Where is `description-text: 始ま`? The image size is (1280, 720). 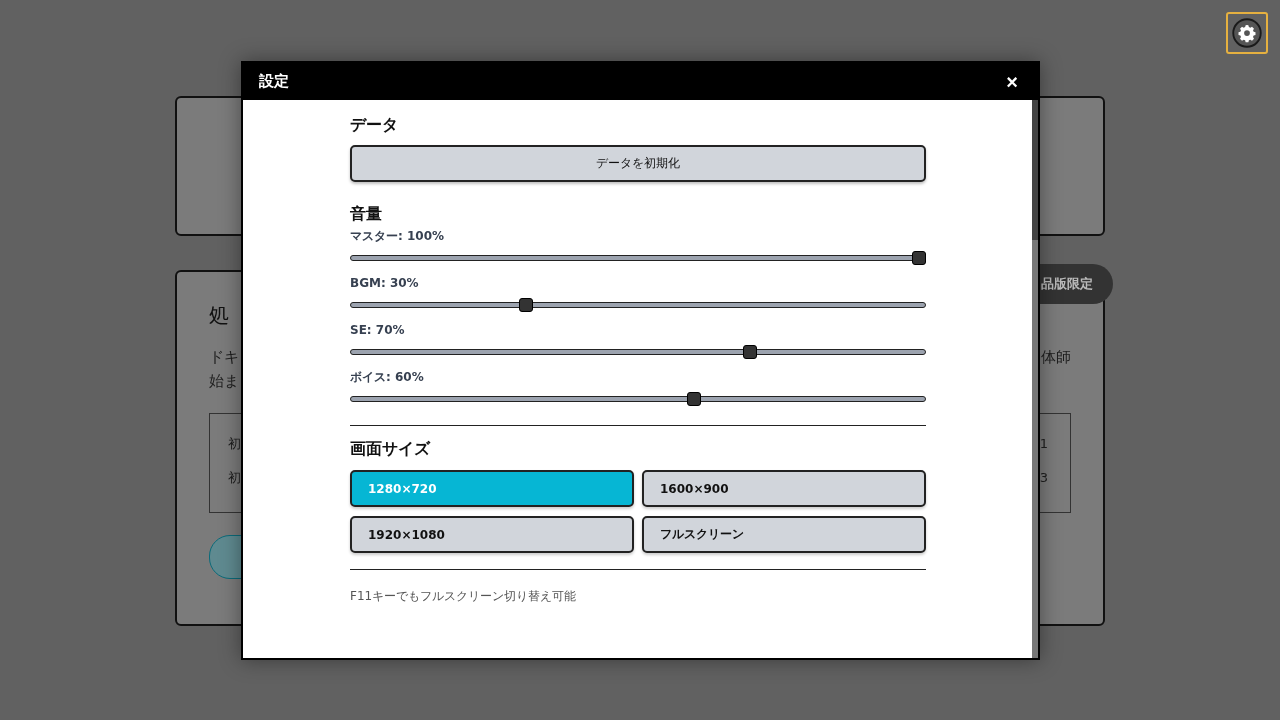 description-text: 始ま is located at coordinates (224, 381).